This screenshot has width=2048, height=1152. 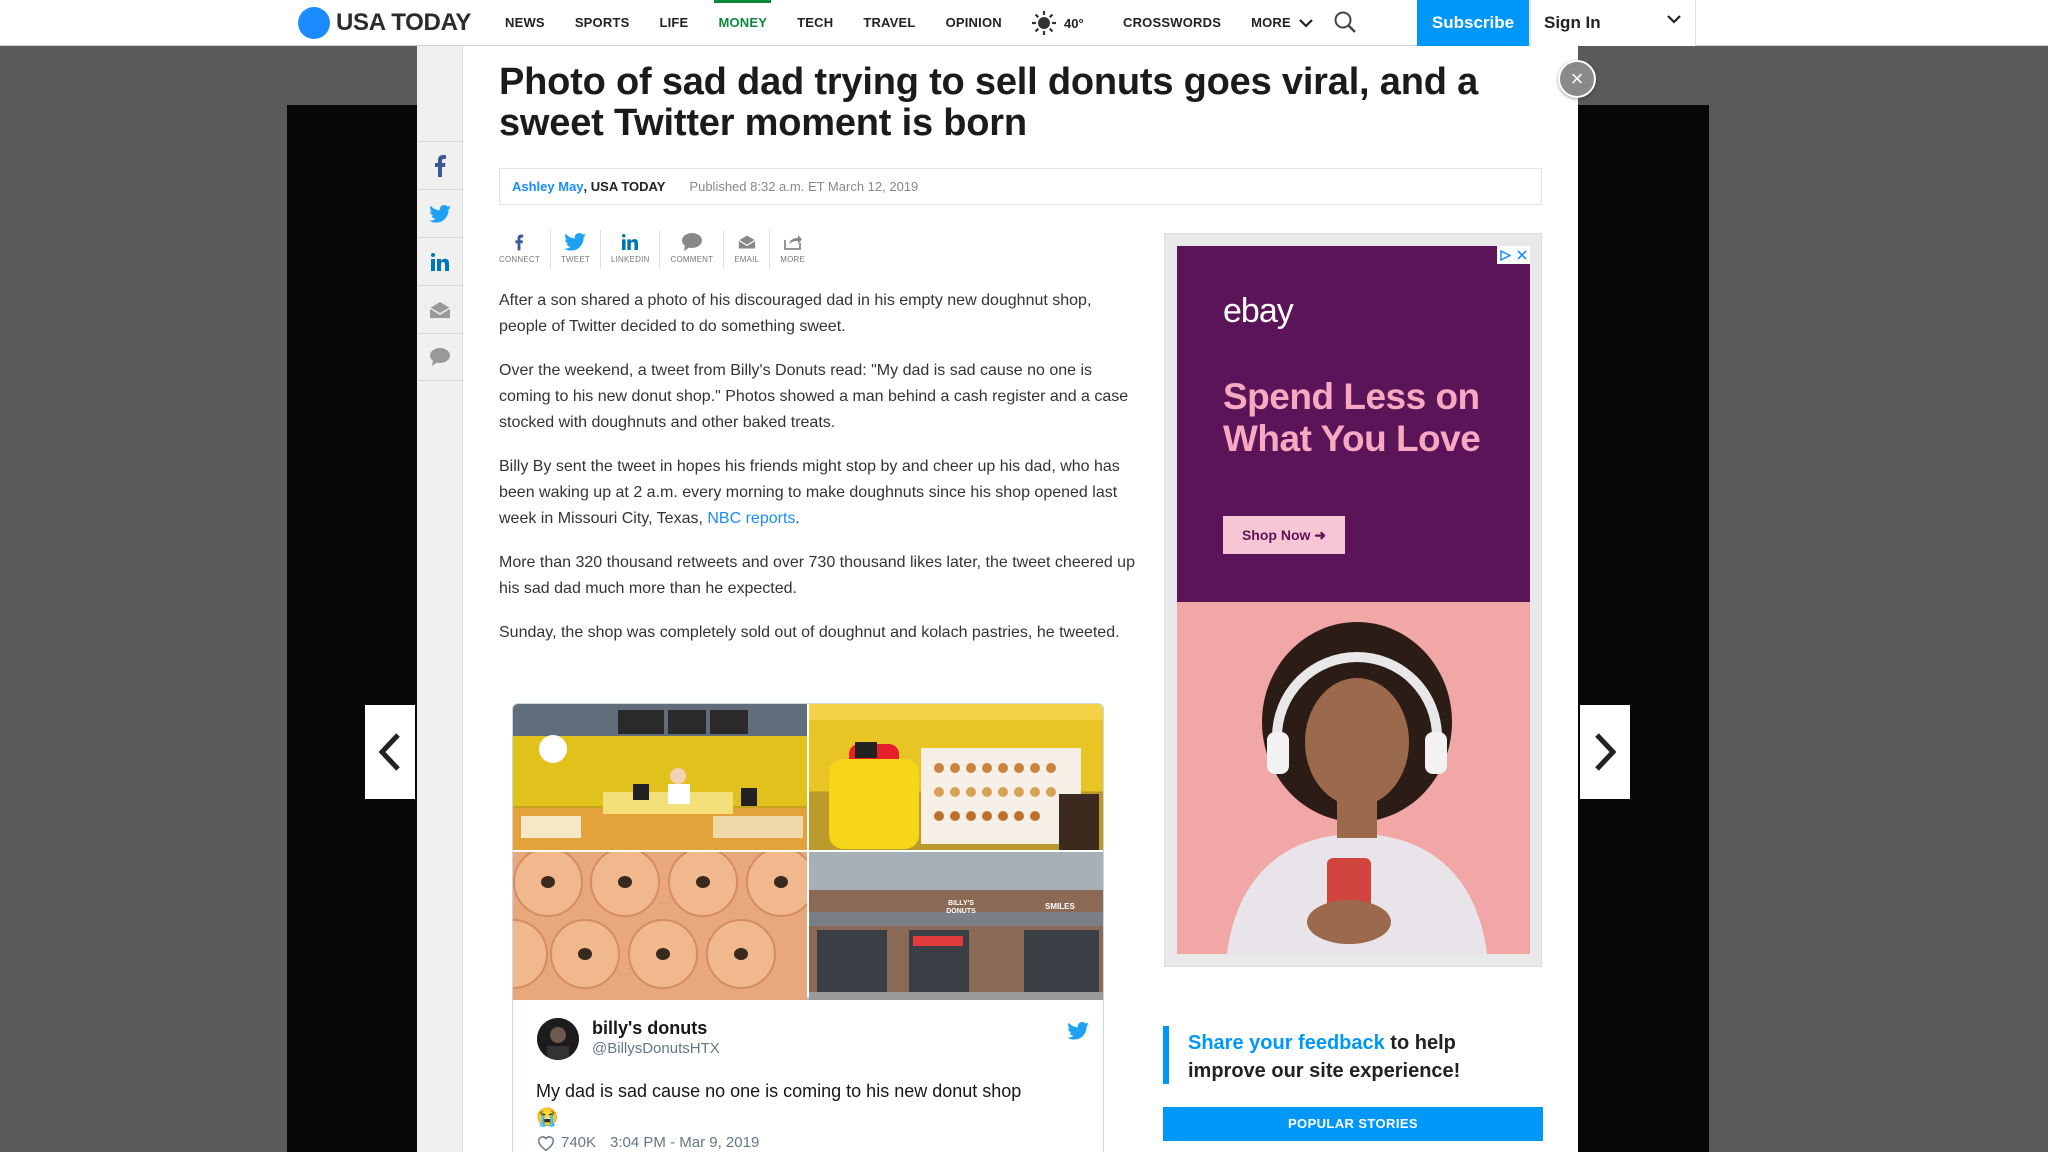 What do you see at coordinates (747, 259) in the screenshot?
I see `share-label: EMAIL` at bounding box center [747, 259].